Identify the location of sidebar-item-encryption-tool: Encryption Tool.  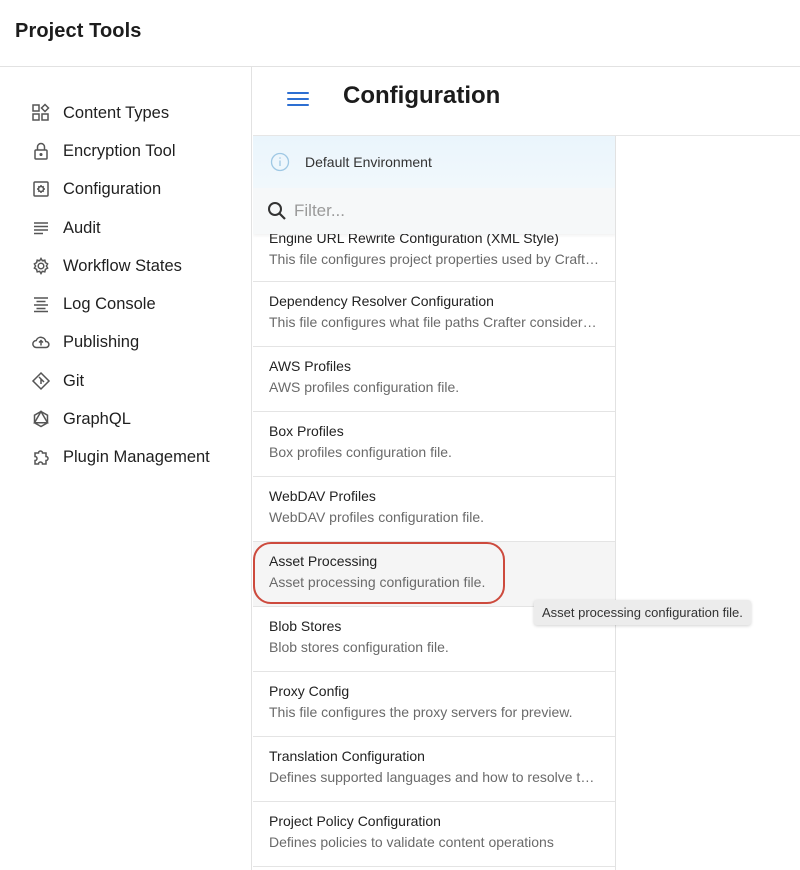
(103, 151).